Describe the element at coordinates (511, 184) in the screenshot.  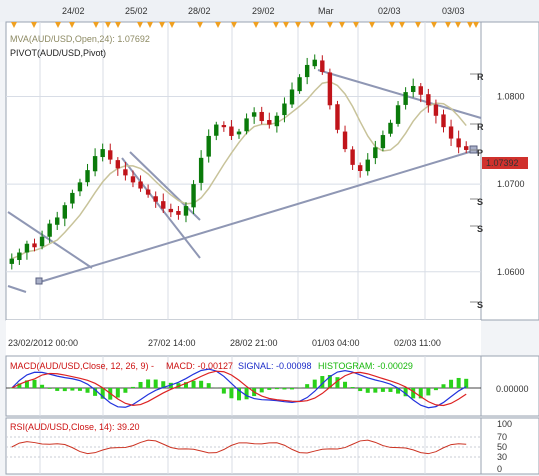
I see `price-tick-label: 1.0700` at that location.